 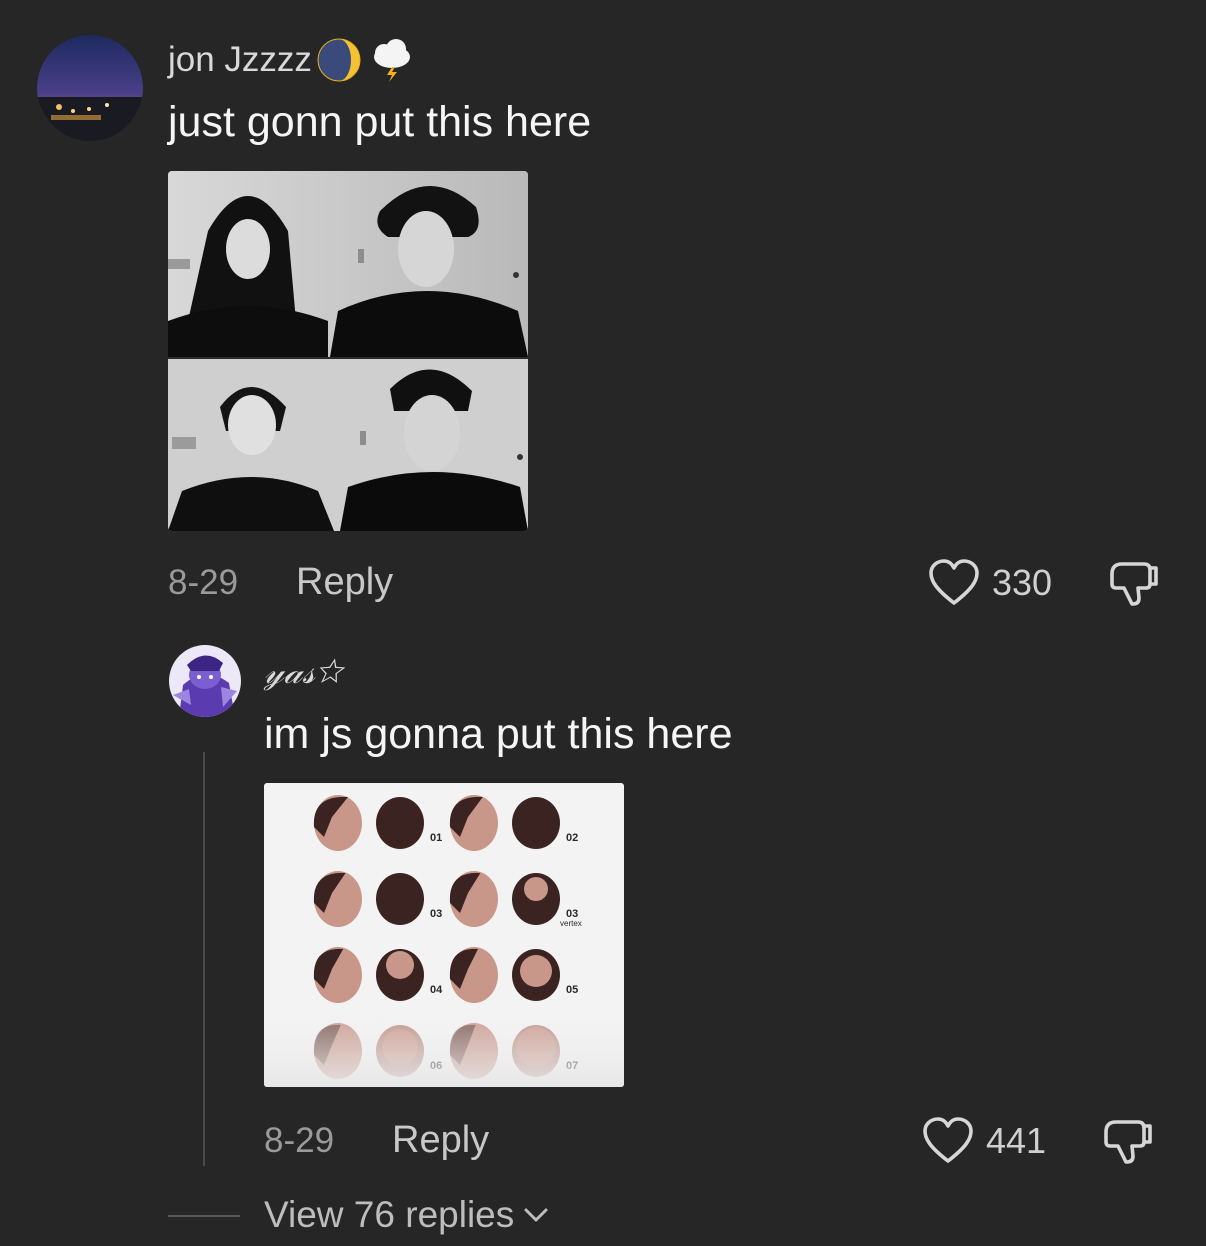 I want to click on stage-sublabel: vertex, so click(x=571, y=923).